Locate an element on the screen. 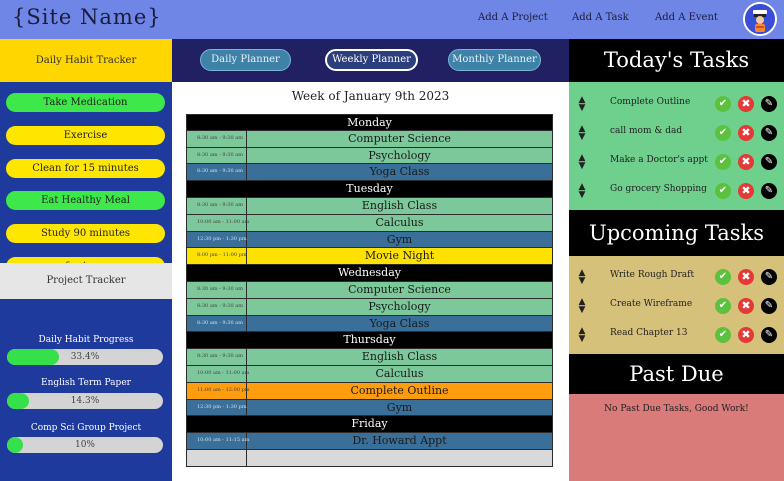 This screenshot has height=481, width=784. project-progress-bar: 14.3% is located at coordinates (85, 401).